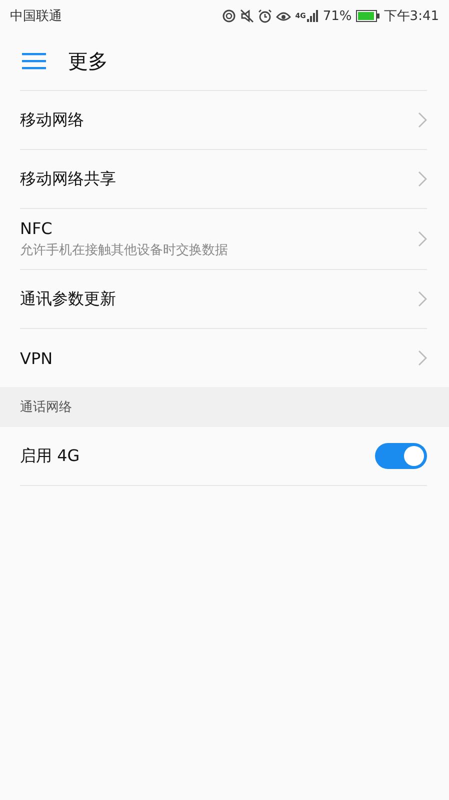 The image size is (449, 800). Describe the element at coordinates (247, 16) in the screenshot. I see `mute-icon` at that location.